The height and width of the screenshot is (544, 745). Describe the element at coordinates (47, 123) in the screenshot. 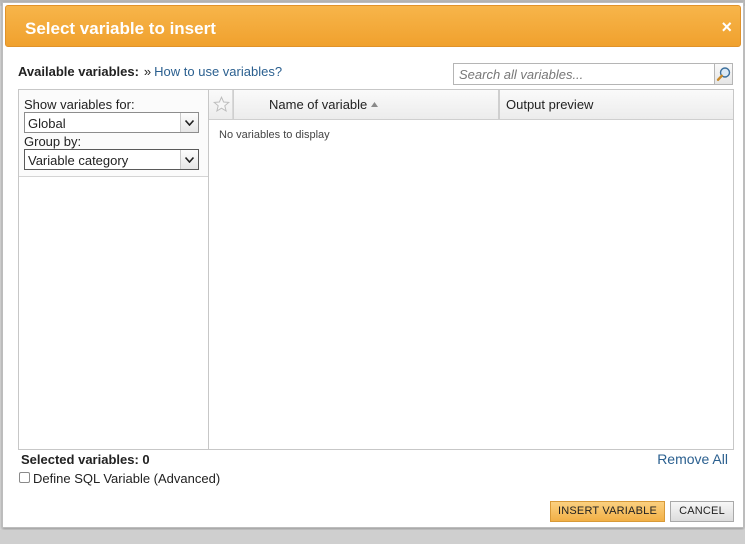

I see `show-variables-for-value: Global` at that location.